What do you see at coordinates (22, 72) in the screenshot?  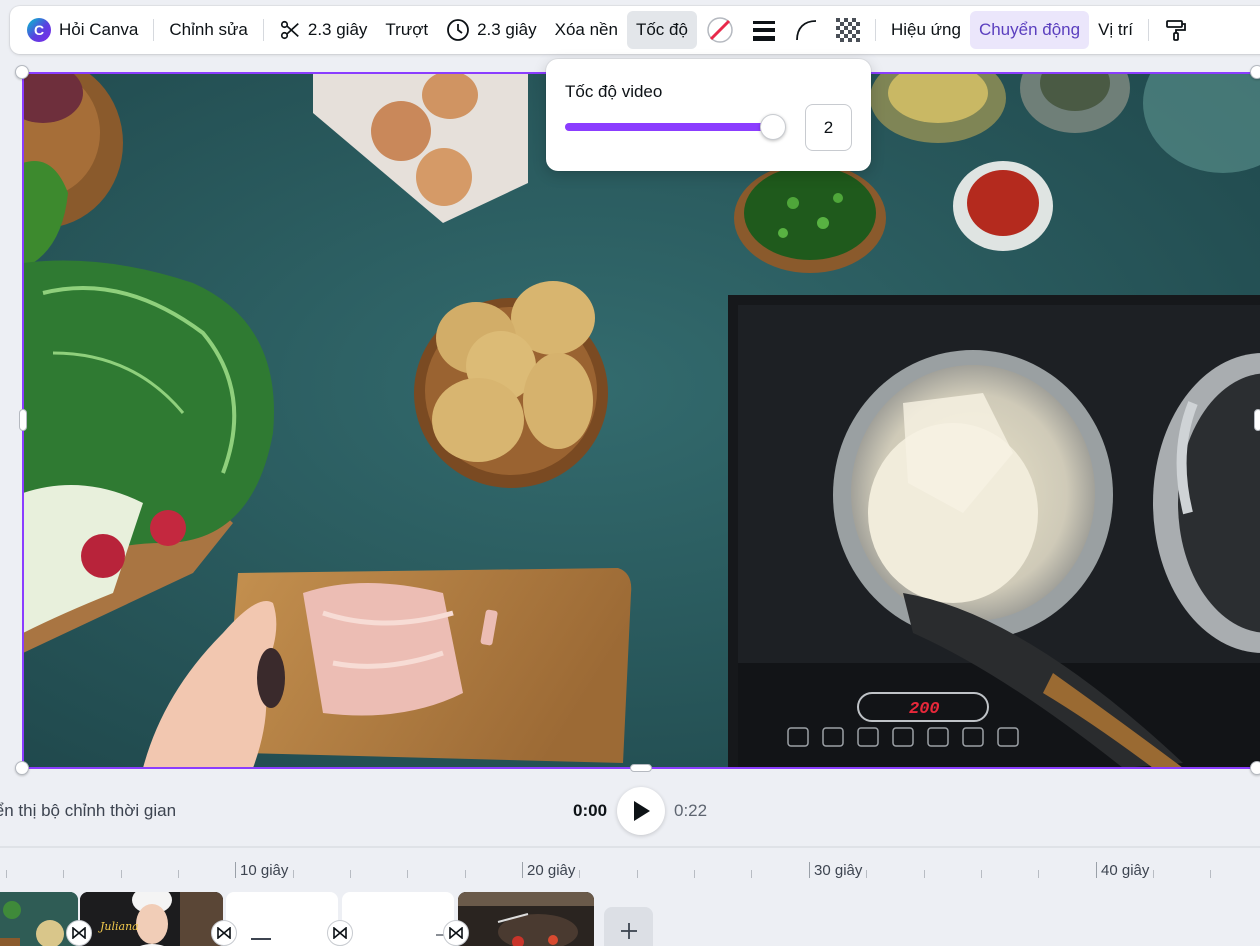 I see `resize-handle-top-left` at bounding box center [22, 72].